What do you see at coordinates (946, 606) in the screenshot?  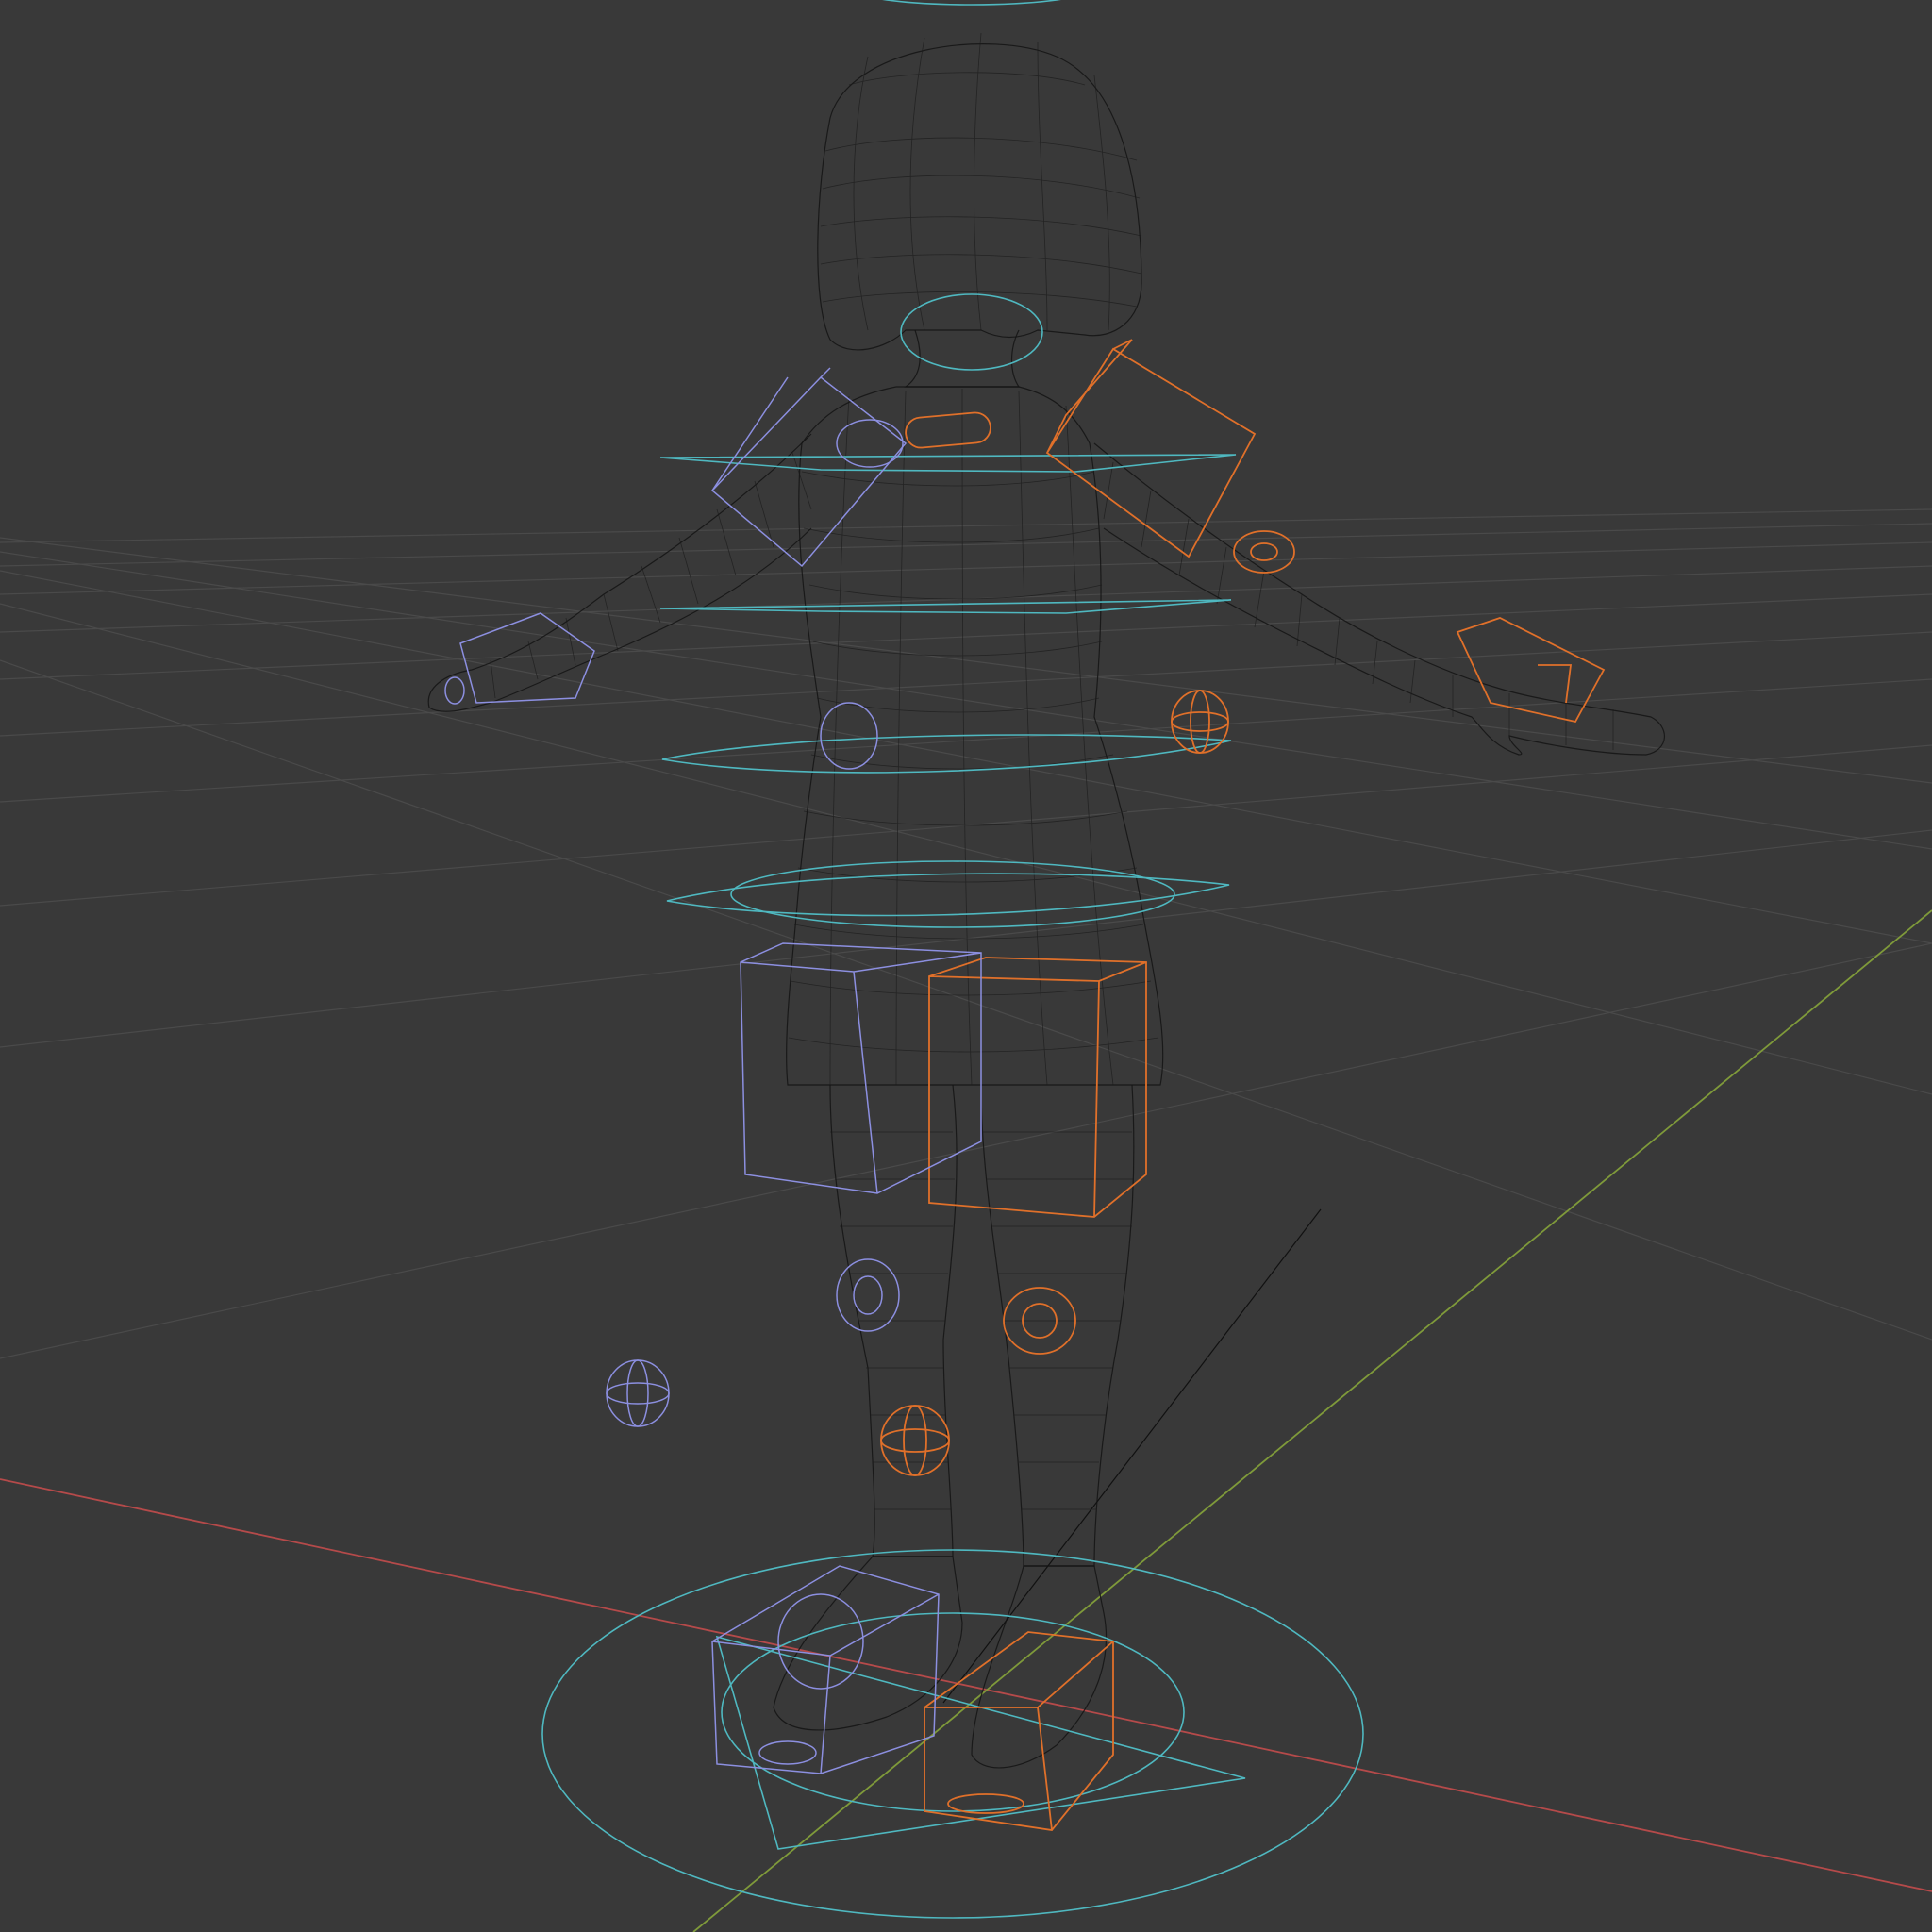 I see `spine-control` at bounding box center [946, 606].